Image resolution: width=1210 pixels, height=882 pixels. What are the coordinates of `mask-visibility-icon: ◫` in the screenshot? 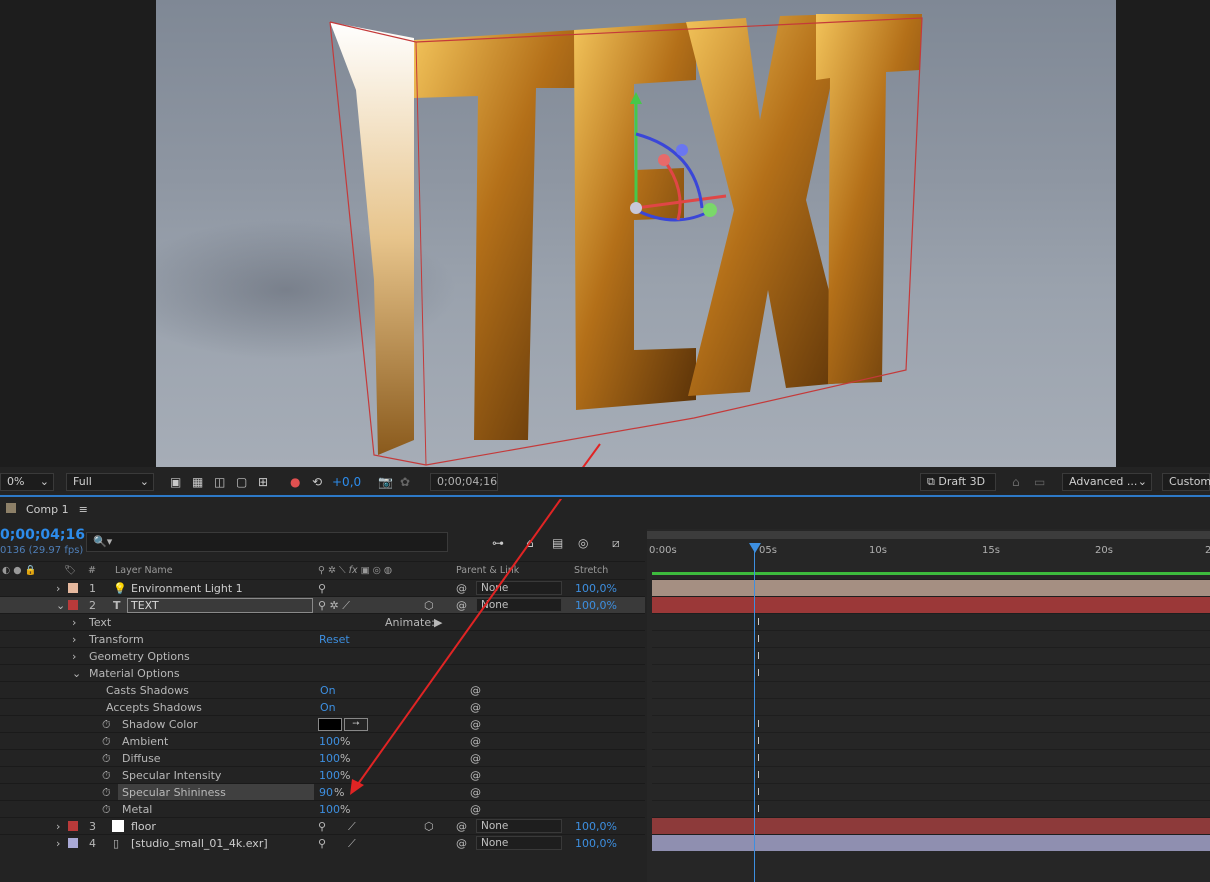 It's located at (219, 482).